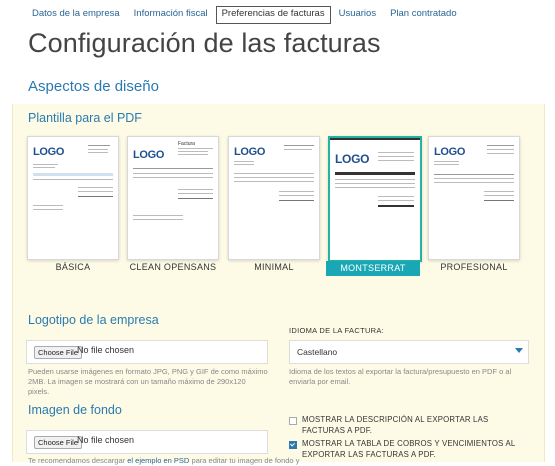 The height and width of the screenshot is (466, 555). What do you see at coordinates (85, 118) in the screenshot?
I see `pdf-template-heading: Plantilla para el PDF` at bounding box center [85, 118].